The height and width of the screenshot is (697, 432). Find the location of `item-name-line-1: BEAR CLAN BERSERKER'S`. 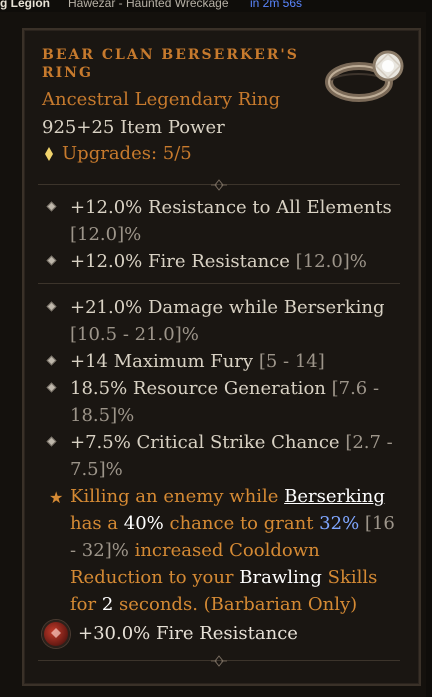

item-name-line-1: BEAR CLAN BERSERKER'S is located at coordinates (170, 55).